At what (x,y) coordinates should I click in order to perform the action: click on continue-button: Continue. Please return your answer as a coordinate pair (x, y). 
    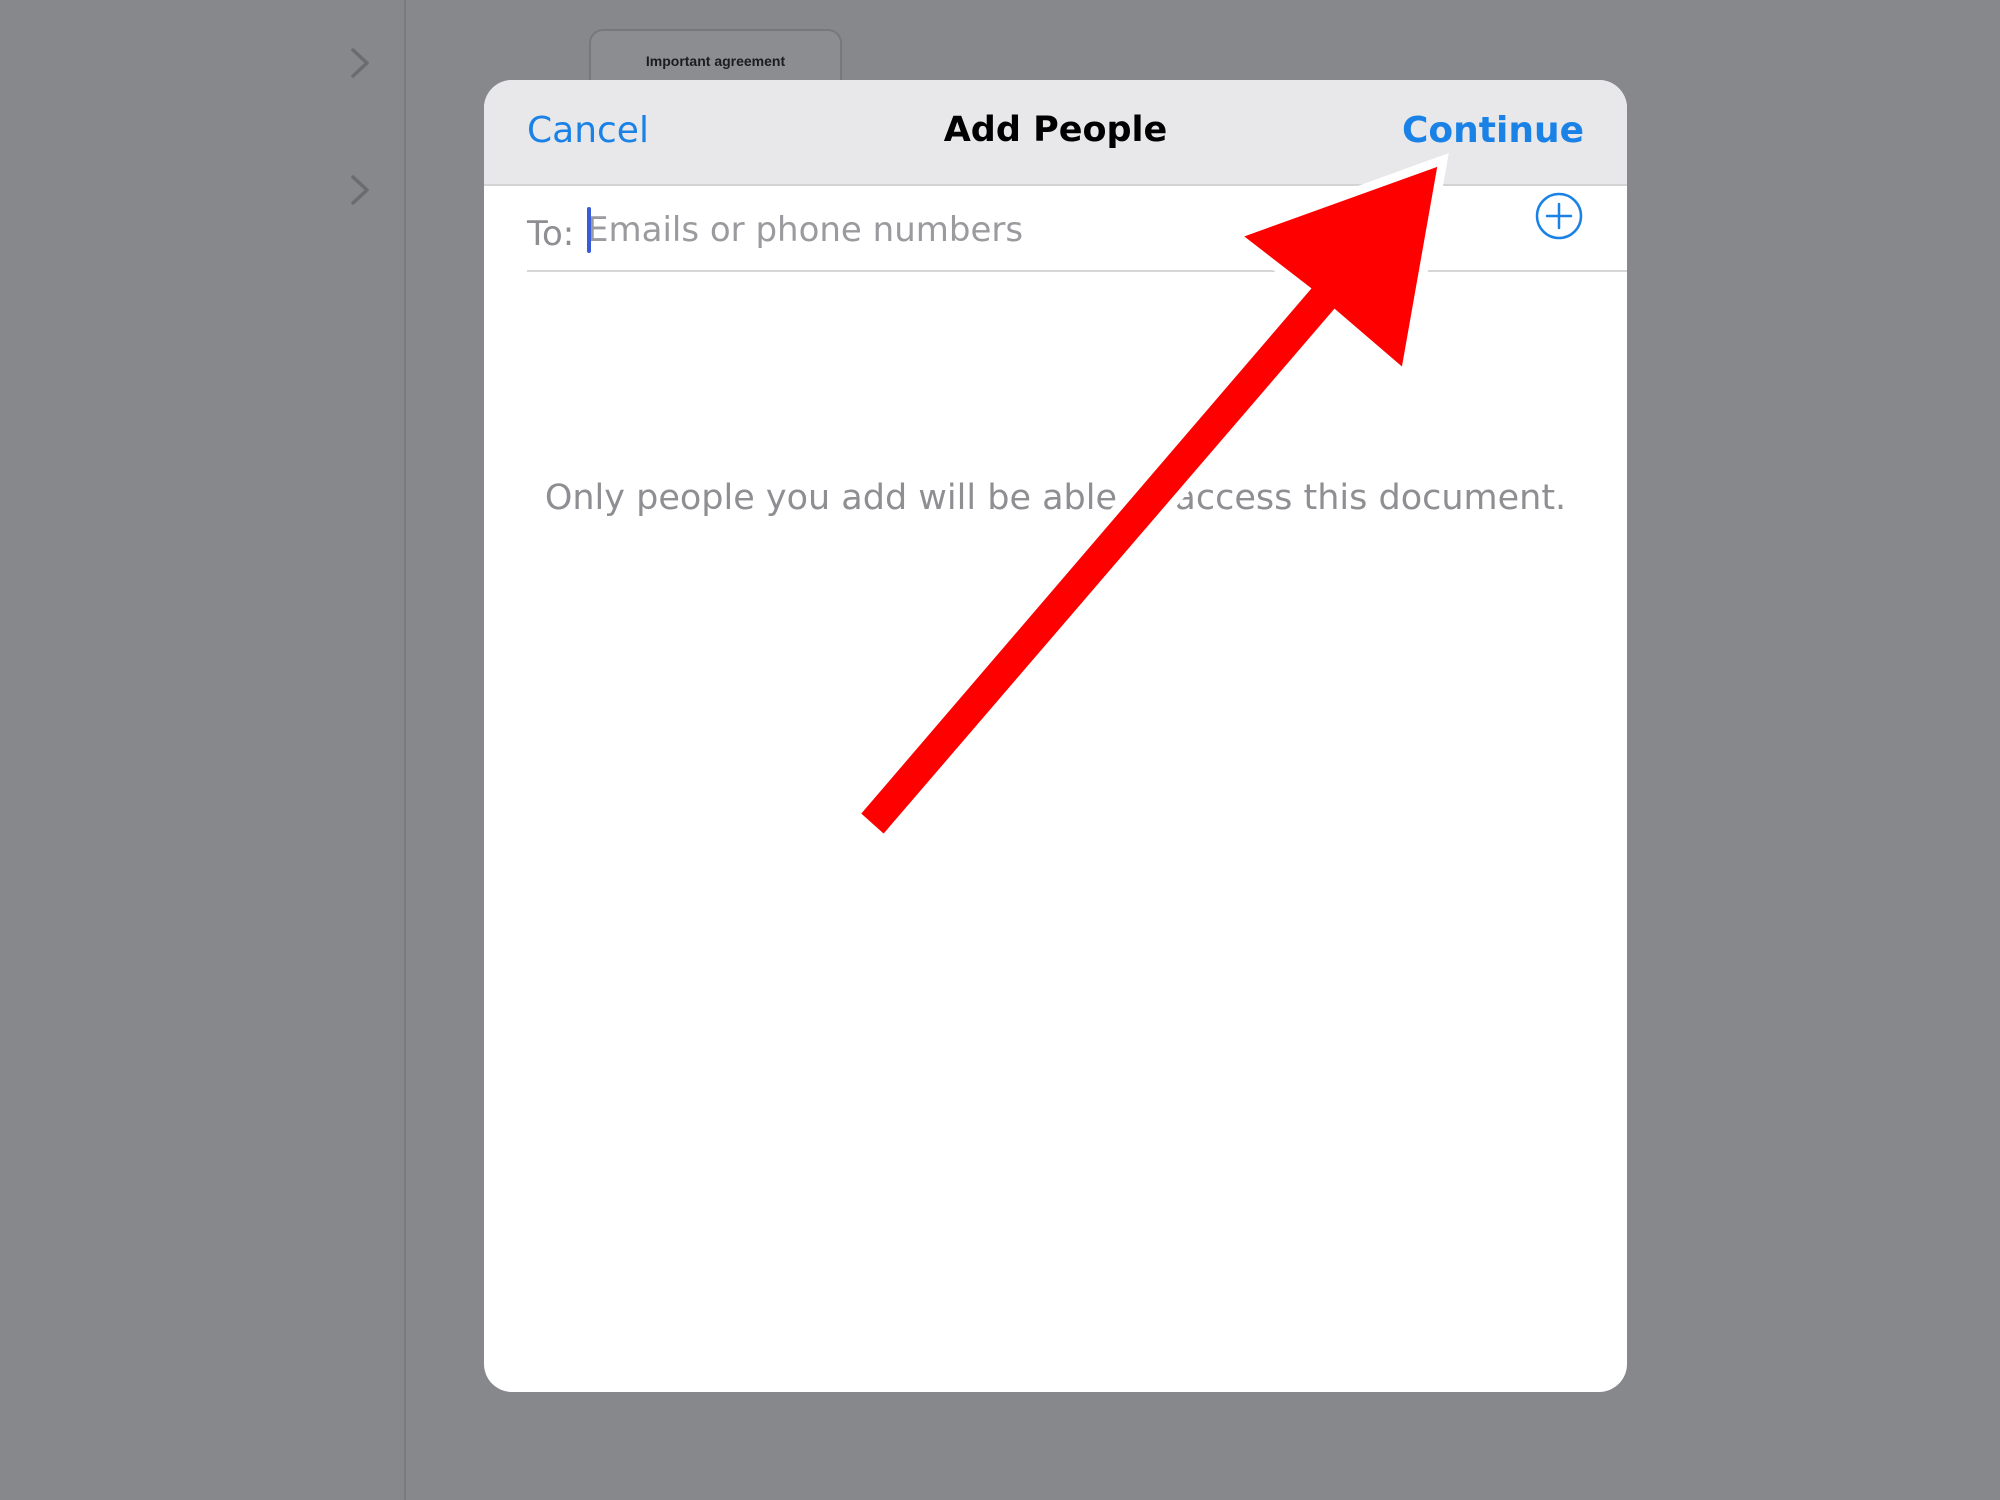
    Looking at the image, I should click on (1493, 130).